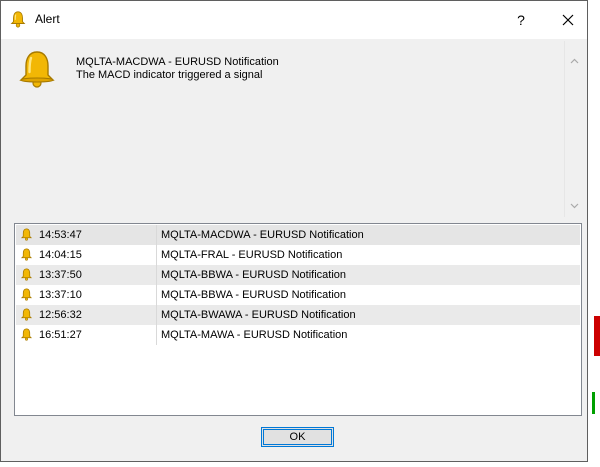 The image size is (600, 467). Describe the element at coordinates (574, 61) in the screenshot. I see `scroll-up-icon` at that location.